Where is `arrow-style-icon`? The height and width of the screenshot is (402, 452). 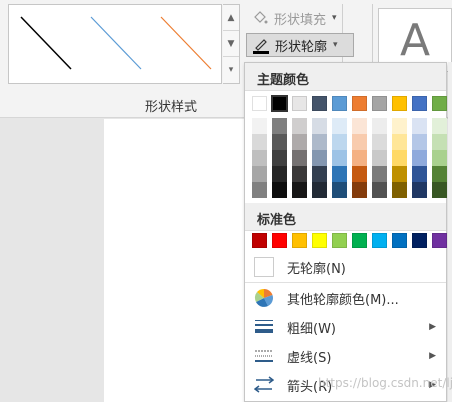
arrow-style-icon is located at coordinates (264, 385).